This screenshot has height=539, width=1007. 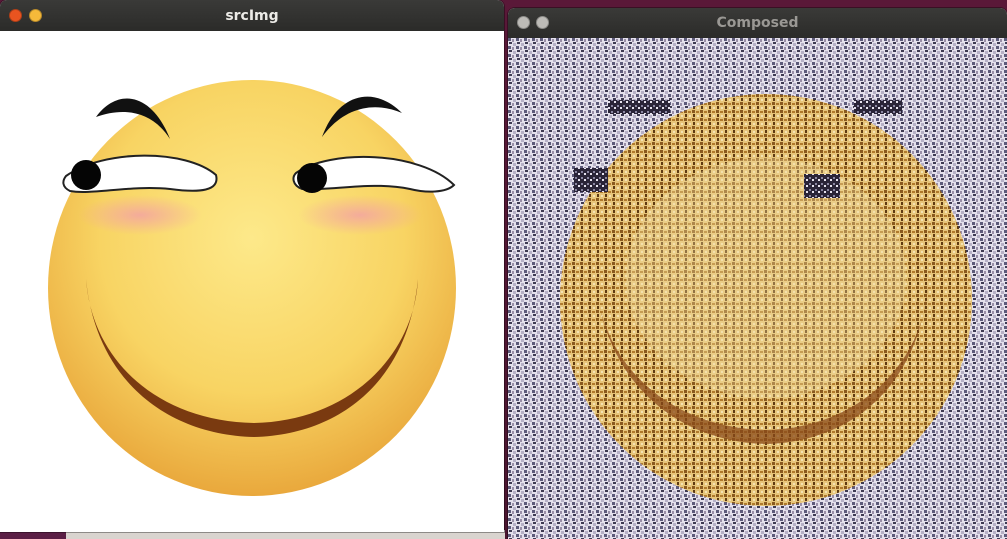 I want to click on mosaic-face-center, so click(x=766, y=278).